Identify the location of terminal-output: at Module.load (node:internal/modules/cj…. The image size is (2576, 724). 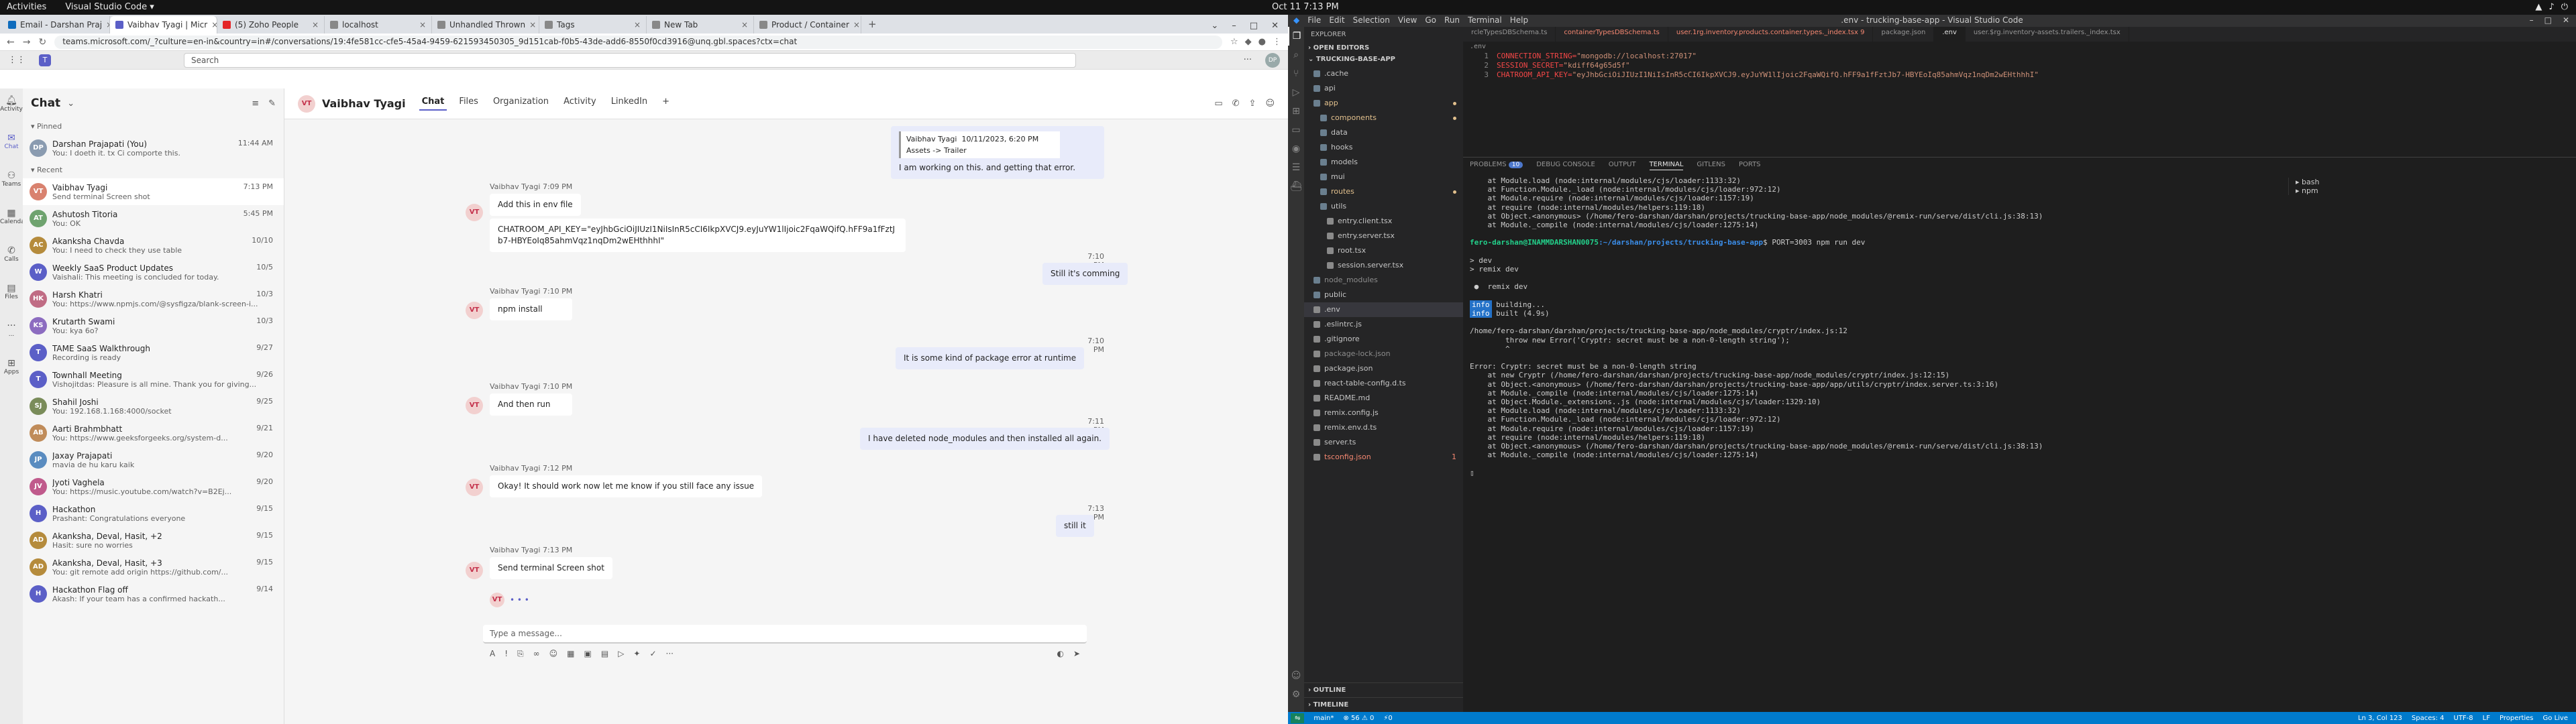
(1865, 327).